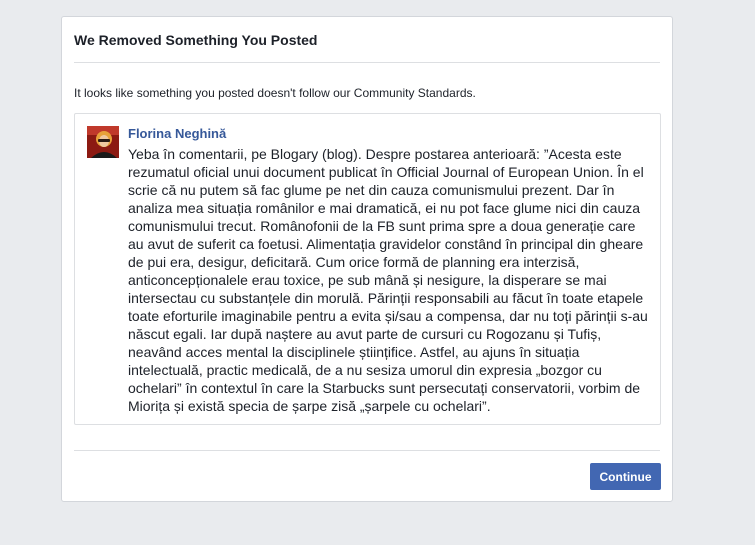  What do you see at coordinates (367, 450) in the screenshot?
I see `footer-divider` at bounding box center [367, 450].